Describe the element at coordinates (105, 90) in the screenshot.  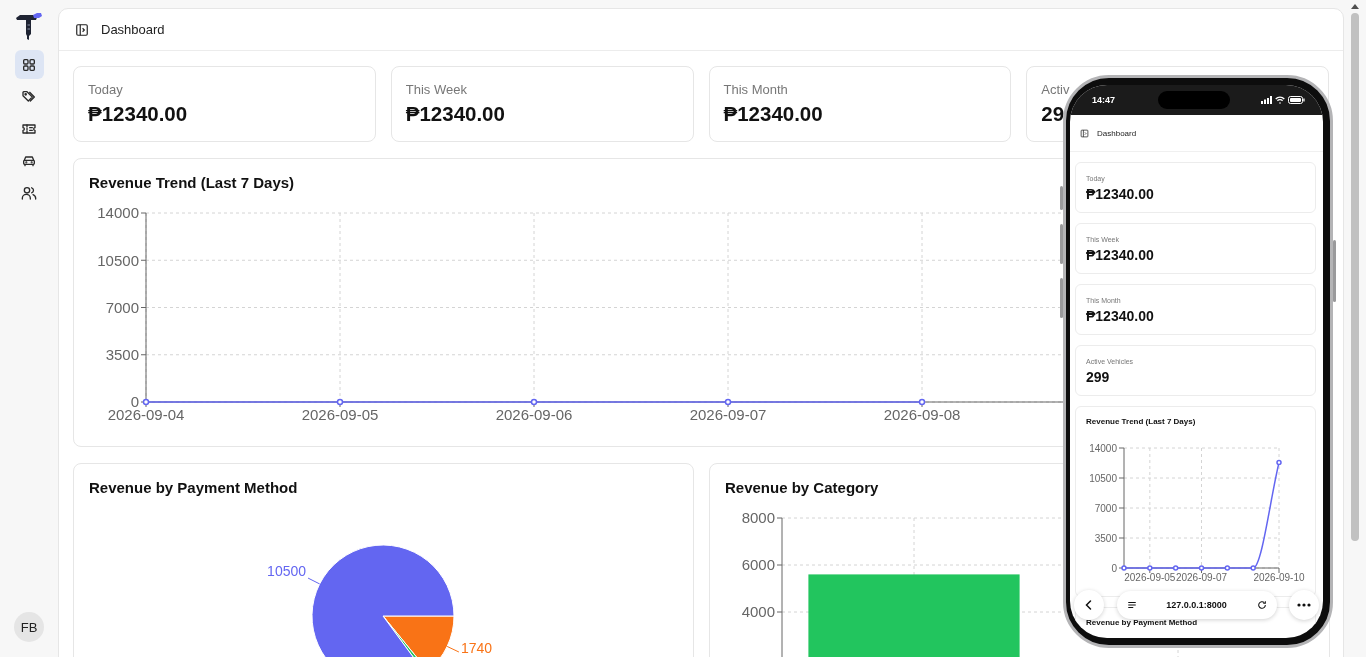
I see `stat-label: Today` at that location.